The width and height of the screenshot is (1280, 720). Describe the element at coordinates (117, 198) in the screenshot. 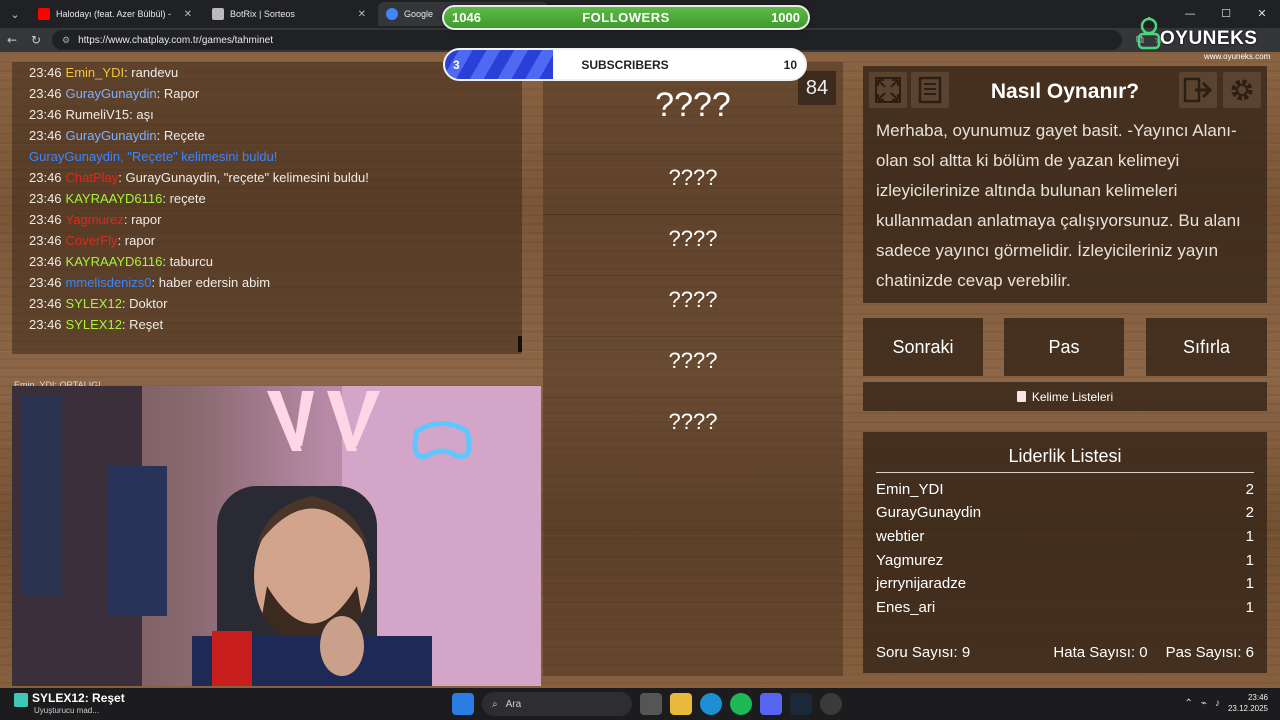

I see `chat-message: 23:46 KAYRAAYD6116: reçete` at that location.